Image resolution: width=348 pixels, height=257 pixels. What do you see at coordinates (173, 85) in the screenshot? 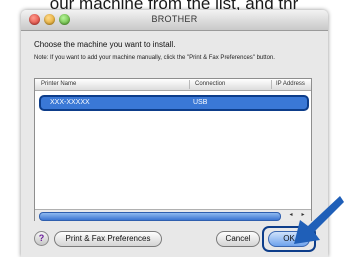
I see `list-header: Printer Name Connection IP Address` at bounding box center [173, 85].